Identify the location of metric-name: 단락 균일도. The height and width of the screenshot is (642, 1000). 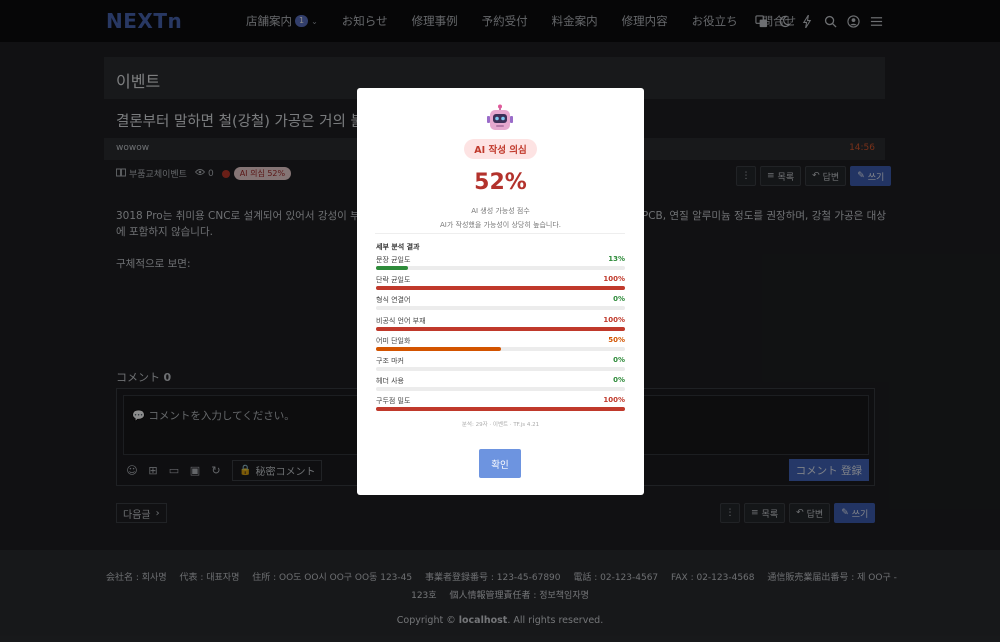
(393, 280).